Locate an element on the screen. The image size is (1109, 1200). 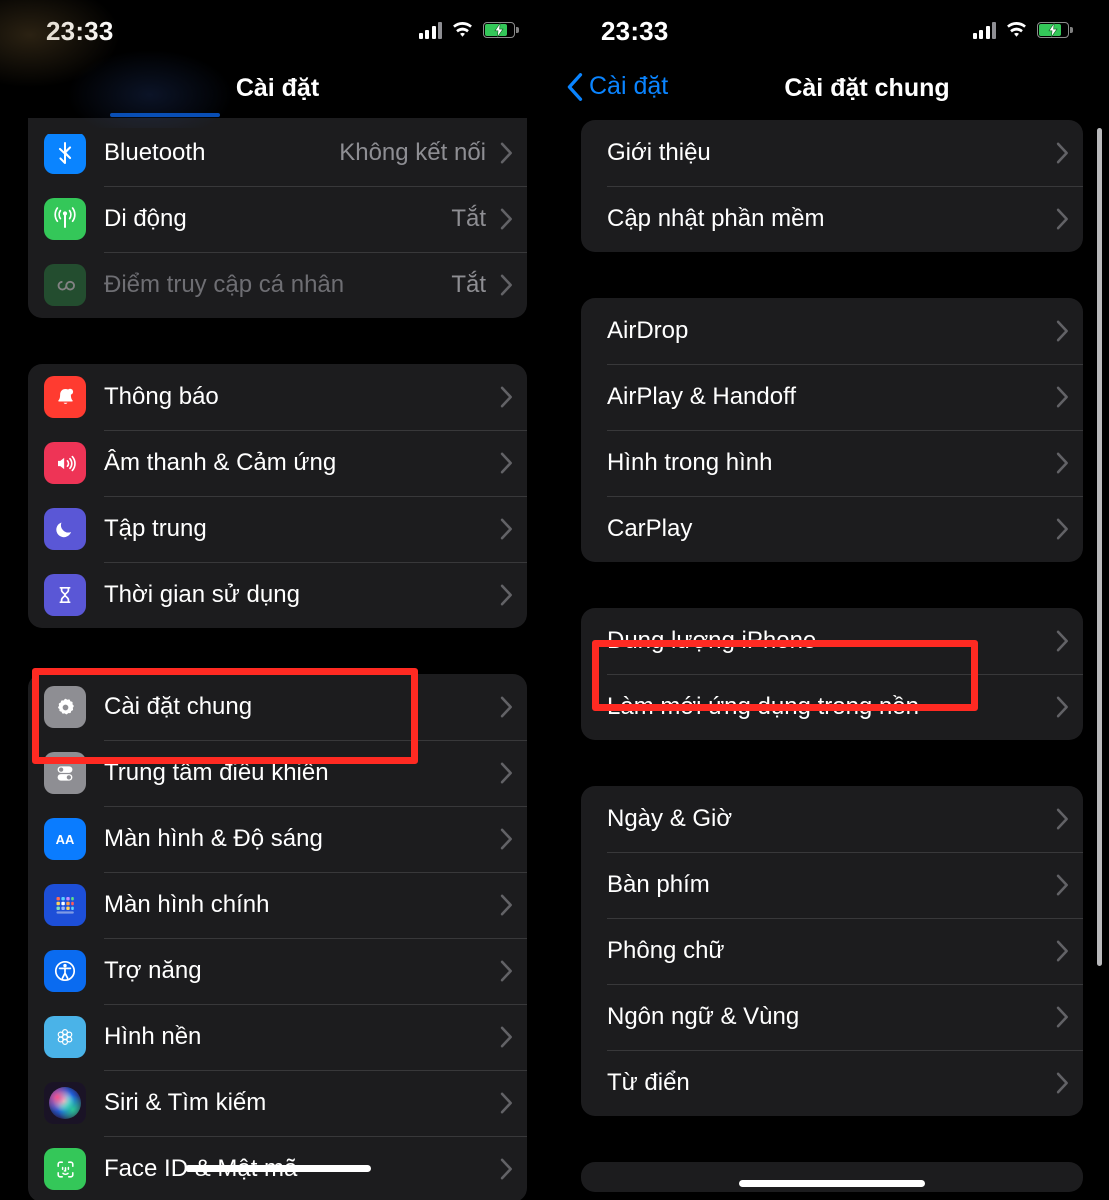
settings-row-personal-hotspot: Điểm truy cập cá nhân Tắt is located at coordinates (277, 285).